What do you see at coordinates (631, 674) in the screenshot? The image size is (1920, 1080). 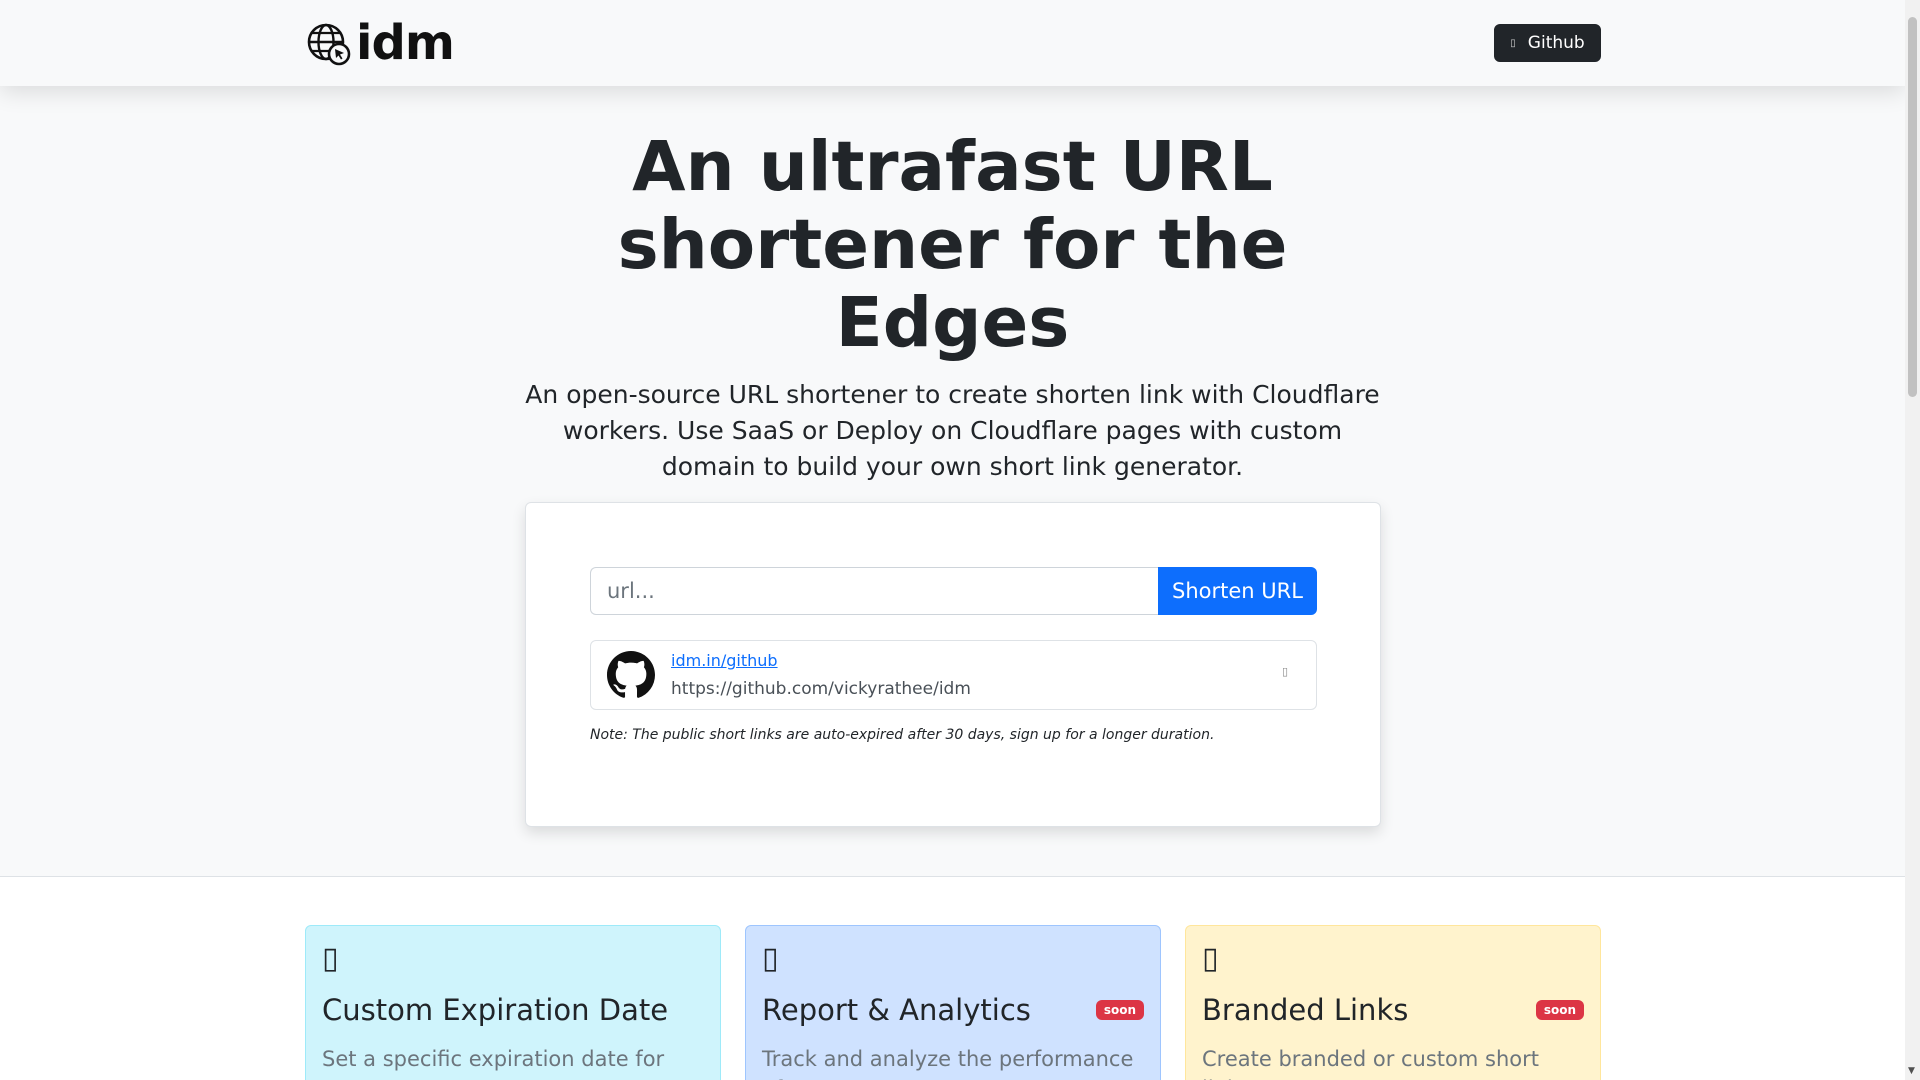 I see `github-icon` at bounding box center [631, 674].